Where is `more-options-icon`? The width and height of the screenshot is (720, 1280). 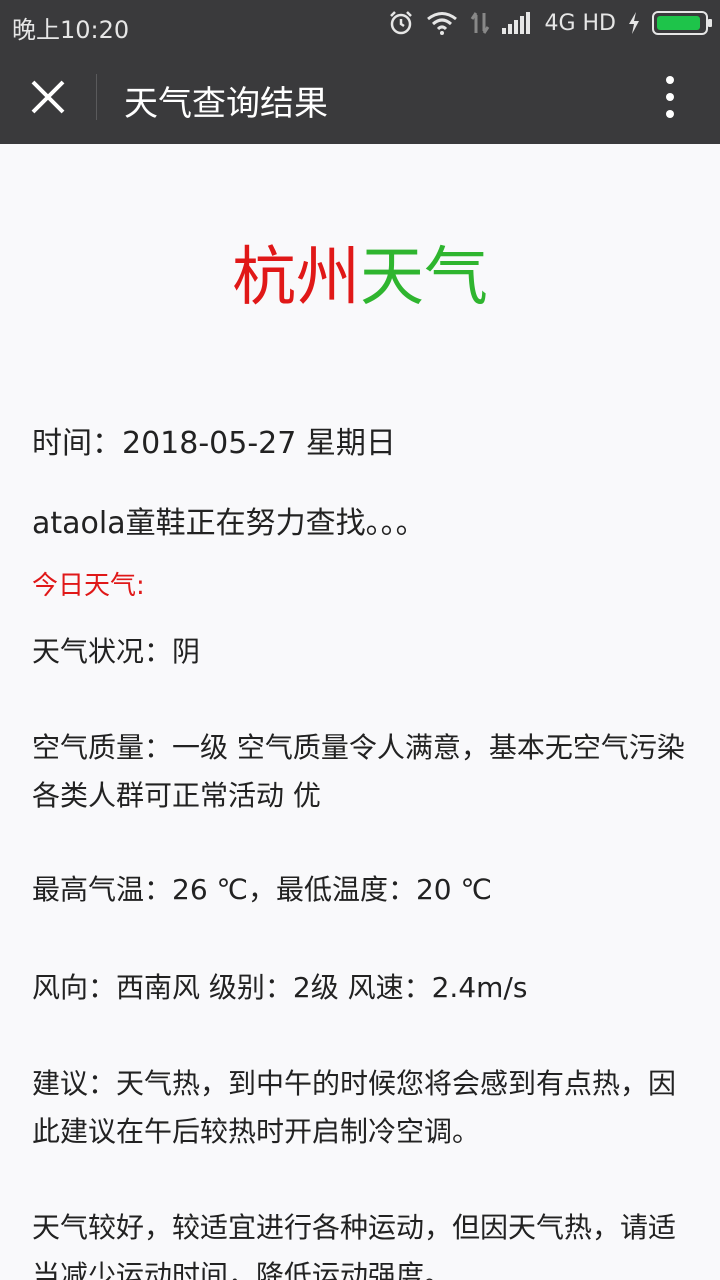
more-options-icon is located at coordinates (670, 97).